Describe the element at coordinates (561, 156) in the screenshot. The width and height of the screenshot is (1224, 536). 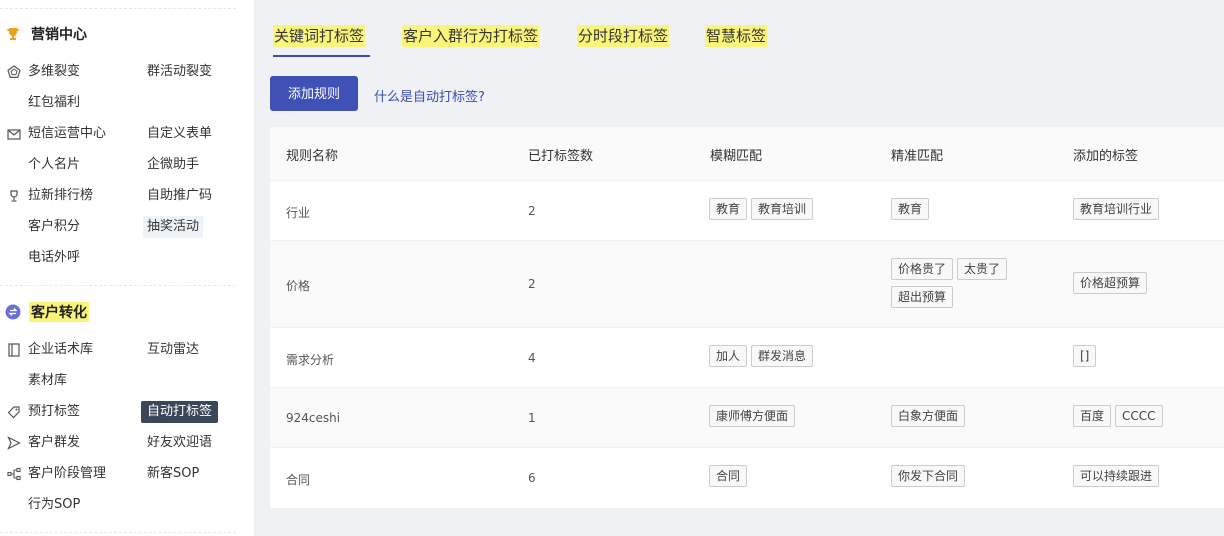
I see `column-header-tagged-count: 已打标签数` at that location.